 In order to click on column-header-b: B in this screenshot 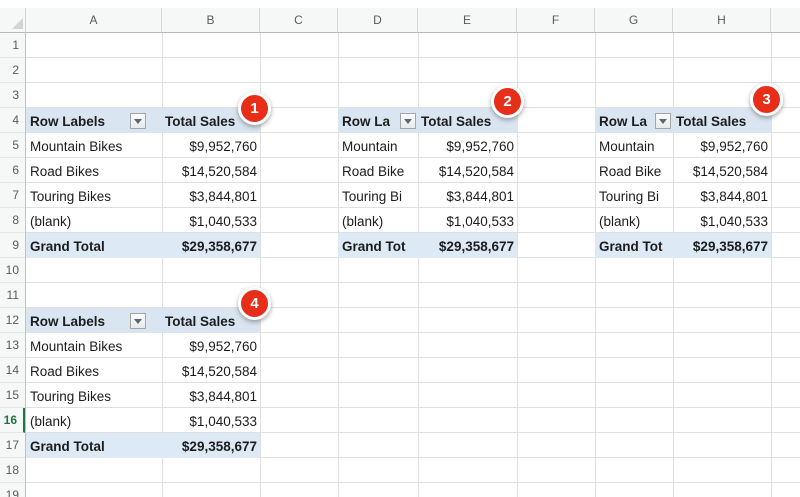, I will do `click(211, 20)`.